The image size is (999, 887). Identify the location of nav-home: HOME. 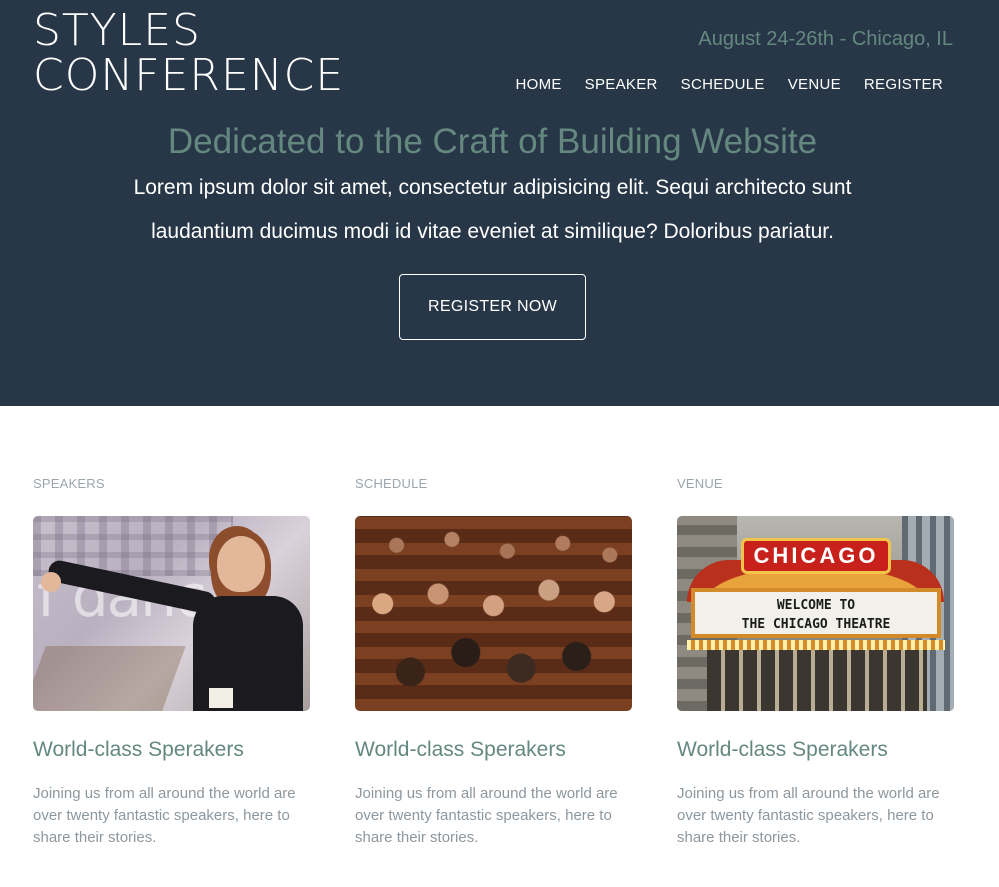
(538, 84).